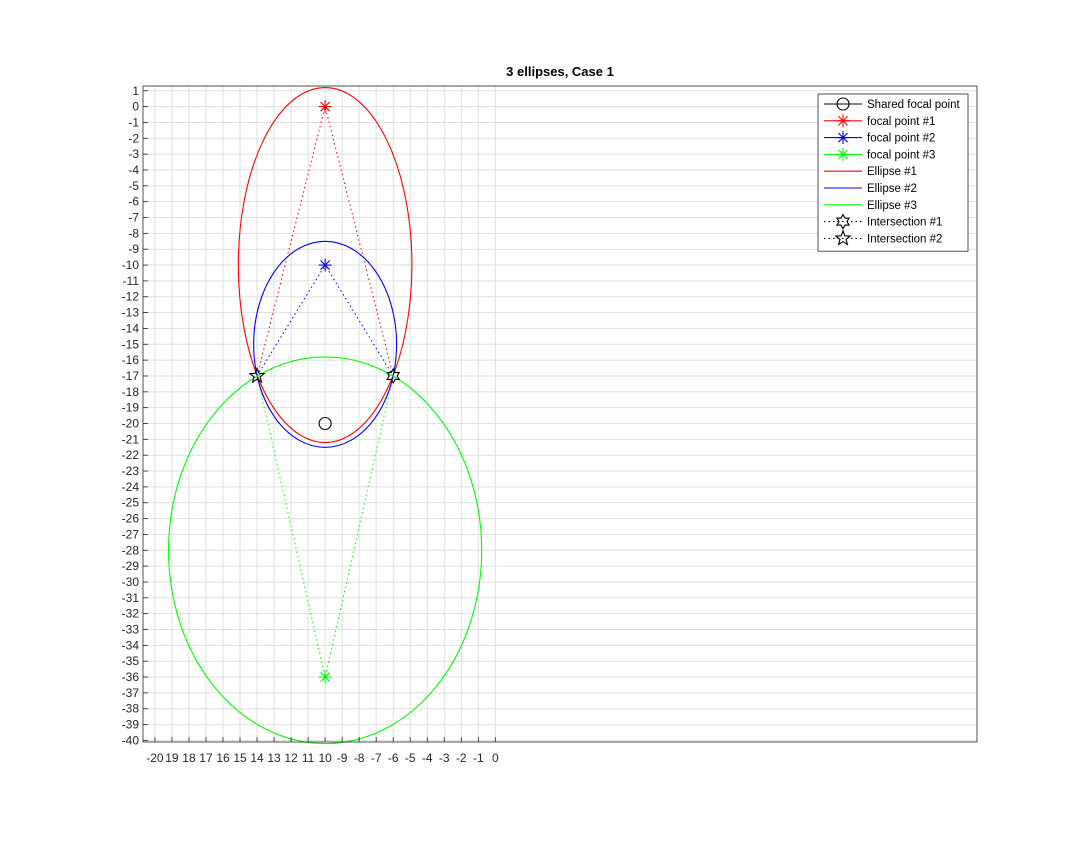 The image size is (1082, 857). What do you see at coordinates (131, 439) in the screenshot?
I see `y-tick-label: -21` at bounding box center [131, 439].